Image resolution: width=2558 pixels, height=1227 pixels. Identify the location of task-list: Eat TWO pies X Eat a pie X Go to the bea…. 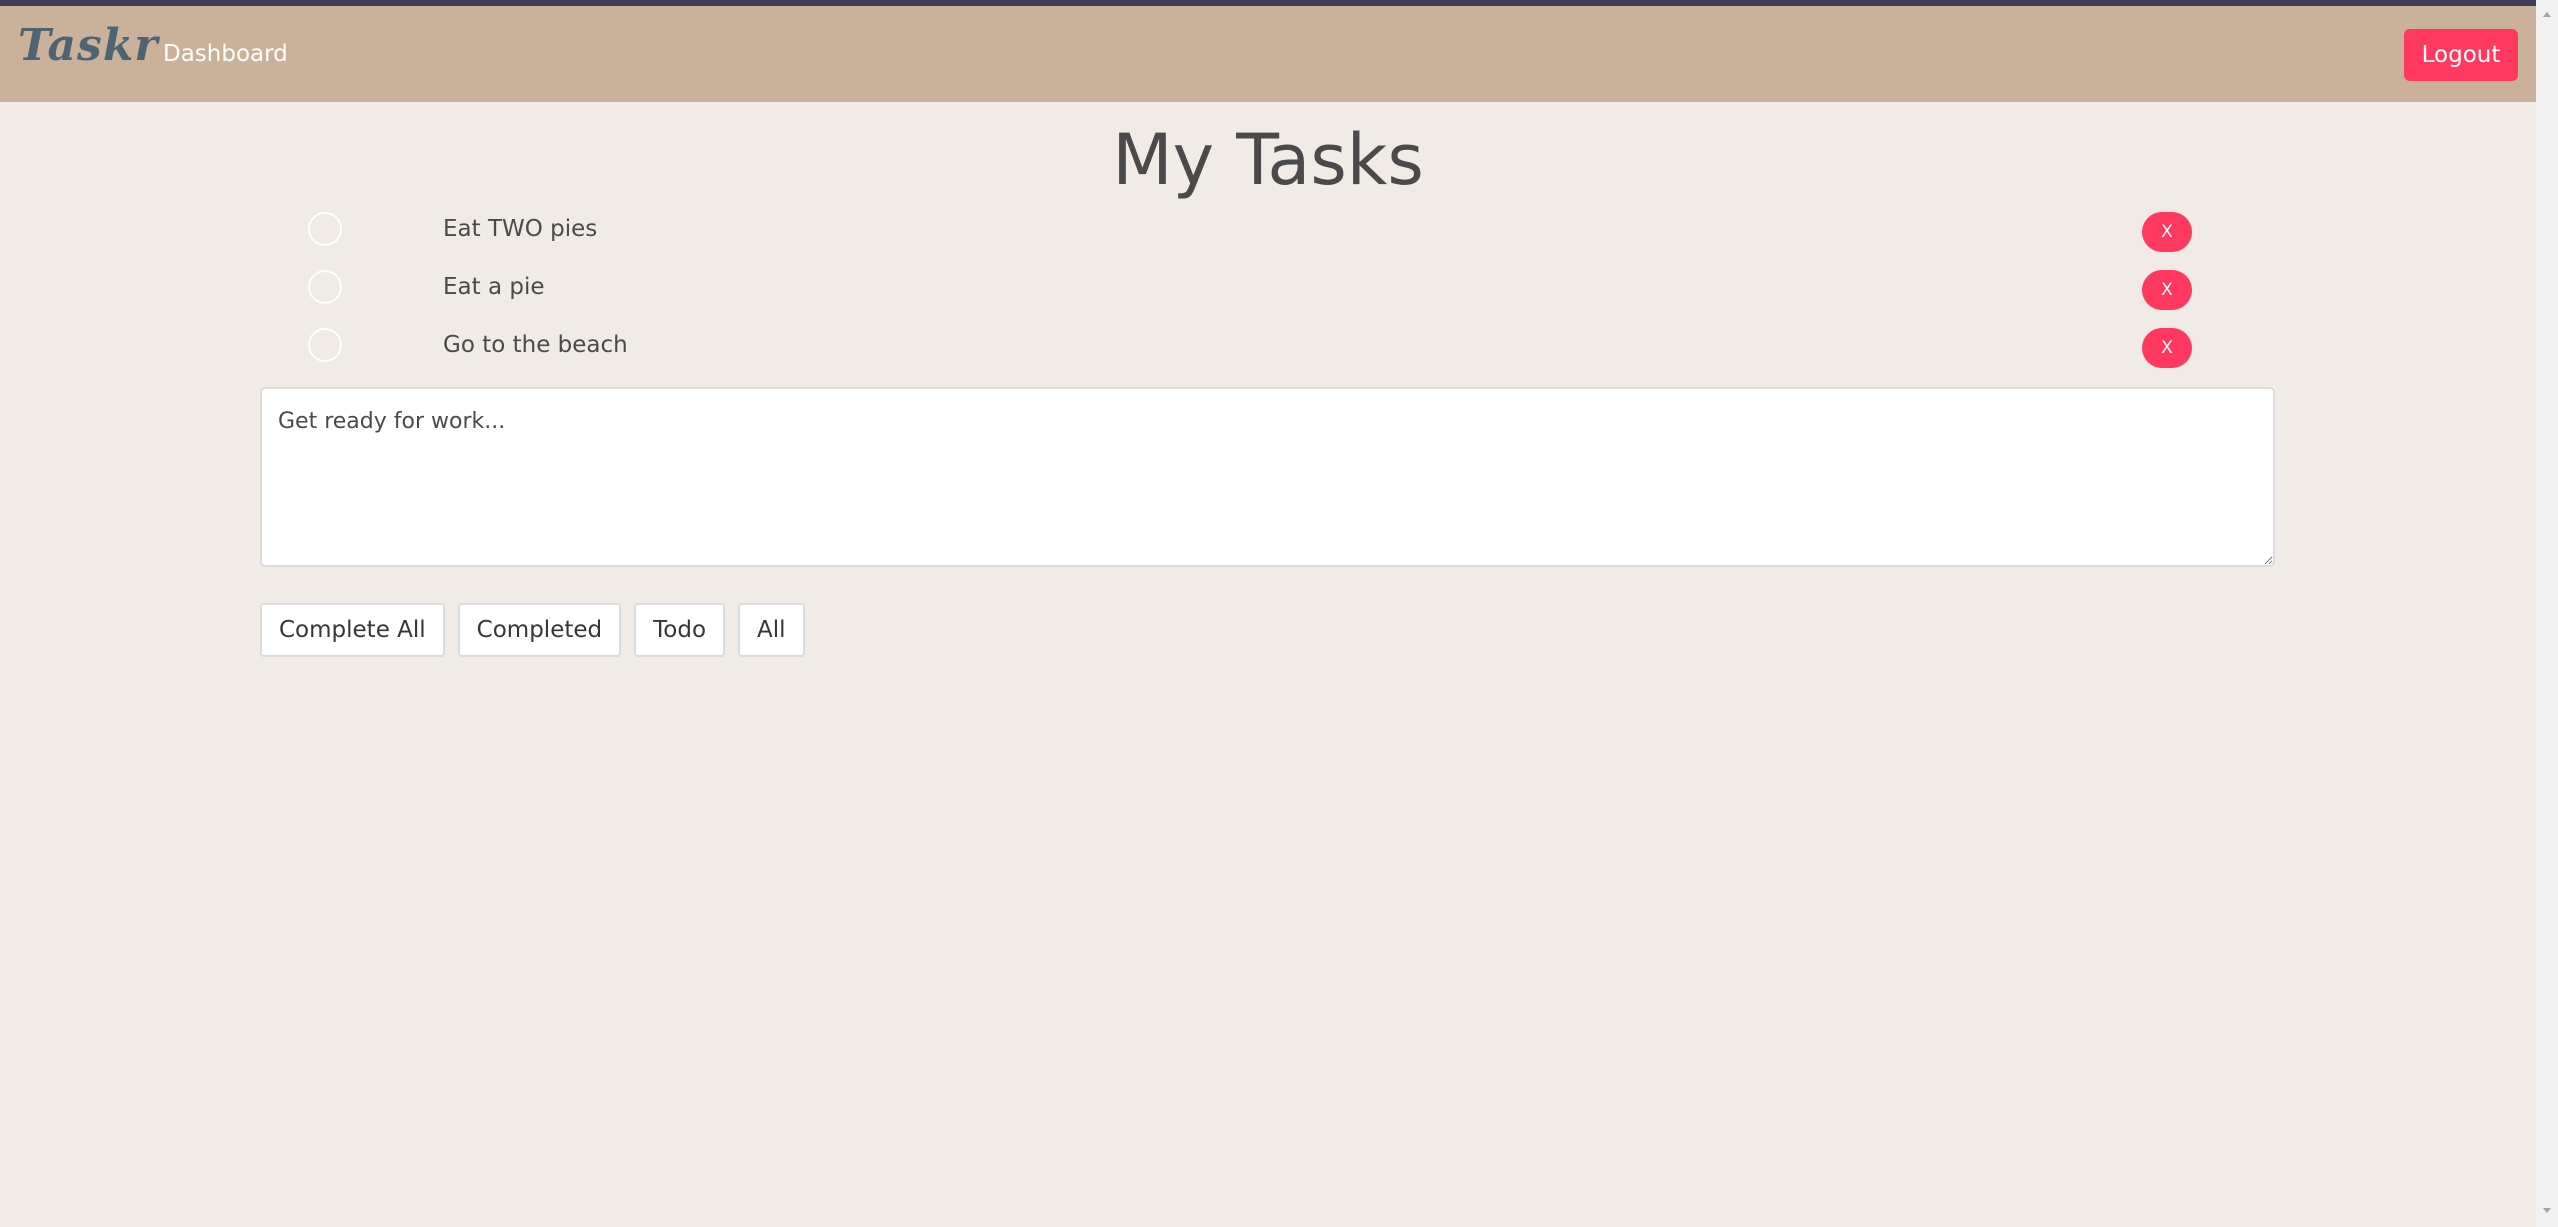
(1230, 287).